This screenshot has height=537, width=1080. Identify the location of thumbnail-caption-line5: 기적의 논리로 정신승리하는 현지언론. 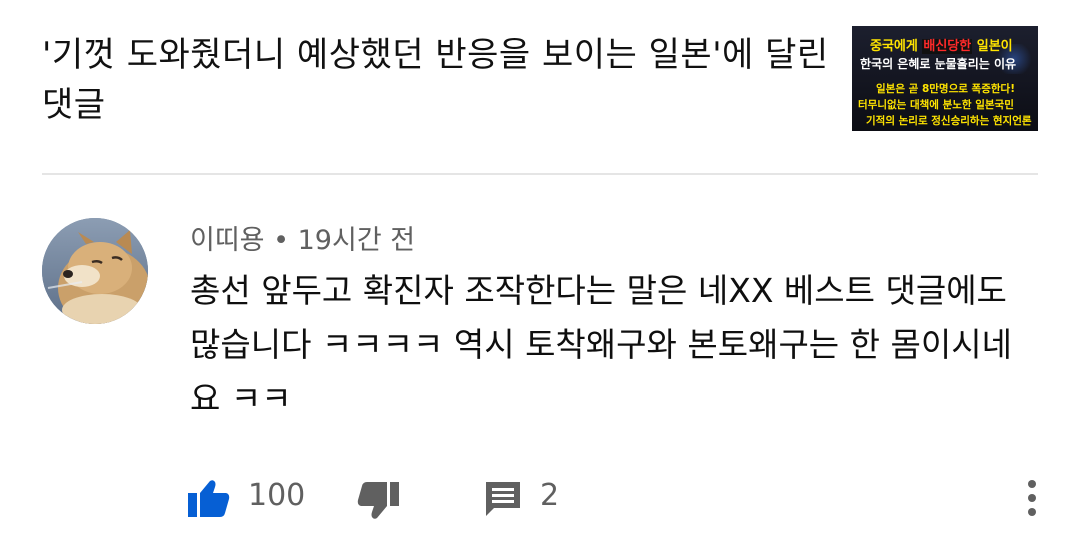
(949, 121).